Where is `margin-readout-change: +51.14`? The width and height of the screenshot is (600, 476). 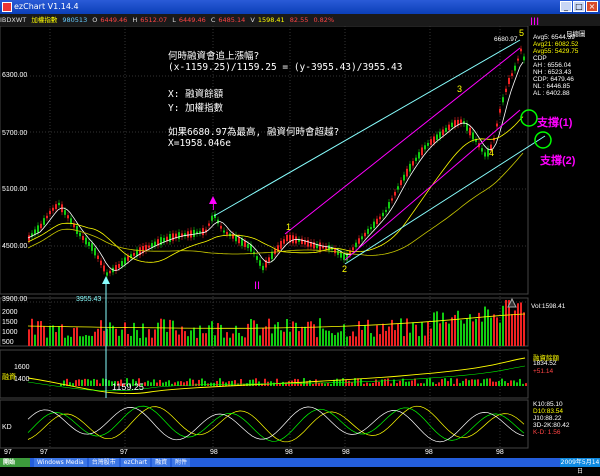 margin-readout-change: +51.14 is located at coordinates (543, 371).